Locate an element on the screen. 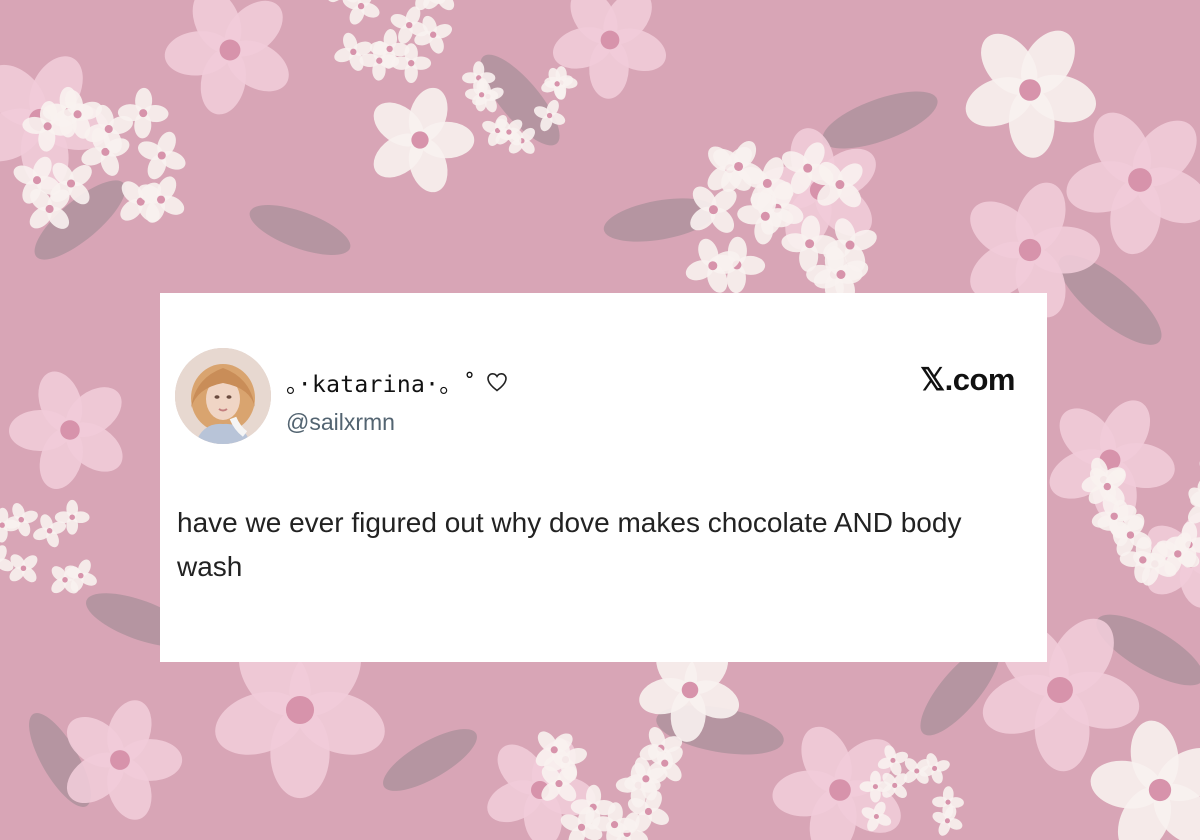 The image size is (1200, 840). brand-logo: 𝕏.com is located at coordinates (967, 380).